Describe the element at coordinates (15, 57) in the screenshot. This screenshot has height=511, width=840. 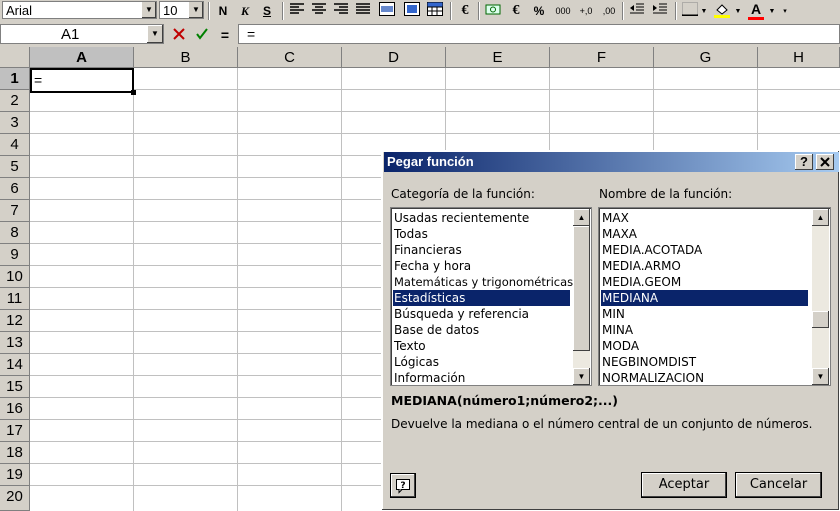
I see `select-all-corner` at that location.